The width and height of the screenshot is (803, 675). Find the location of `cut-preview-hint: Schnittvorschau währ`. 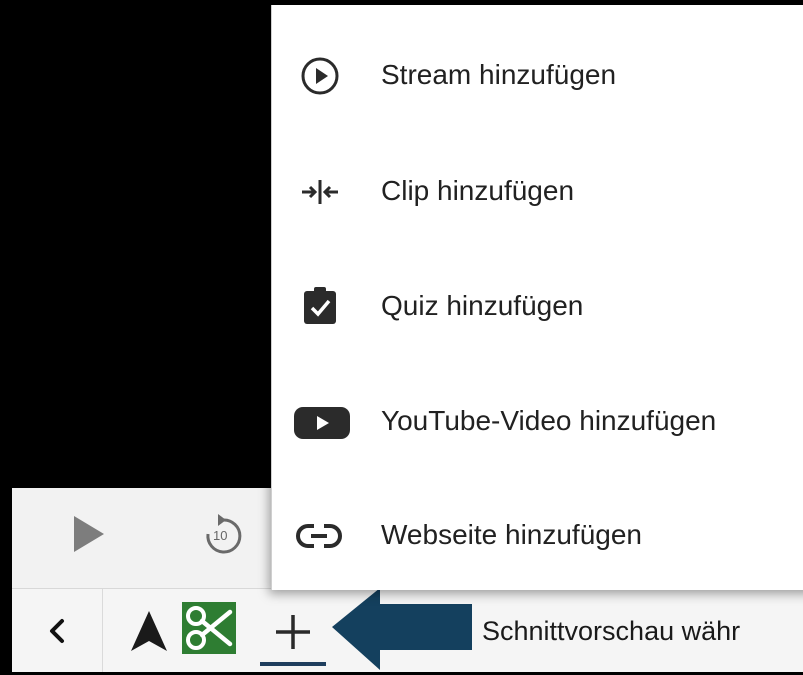

cut-preview-hint: Schnittvorschau währ is located at coordinates (611, 631).